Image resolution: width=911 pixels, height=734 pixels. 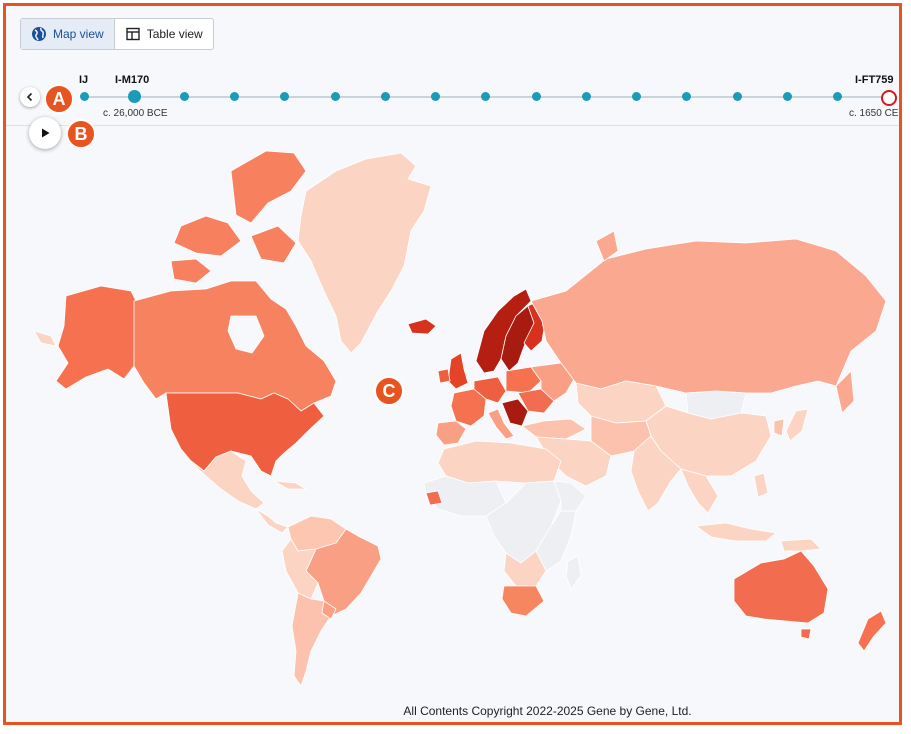 I want to click on timeline-divider, so click(x=452, y=125).